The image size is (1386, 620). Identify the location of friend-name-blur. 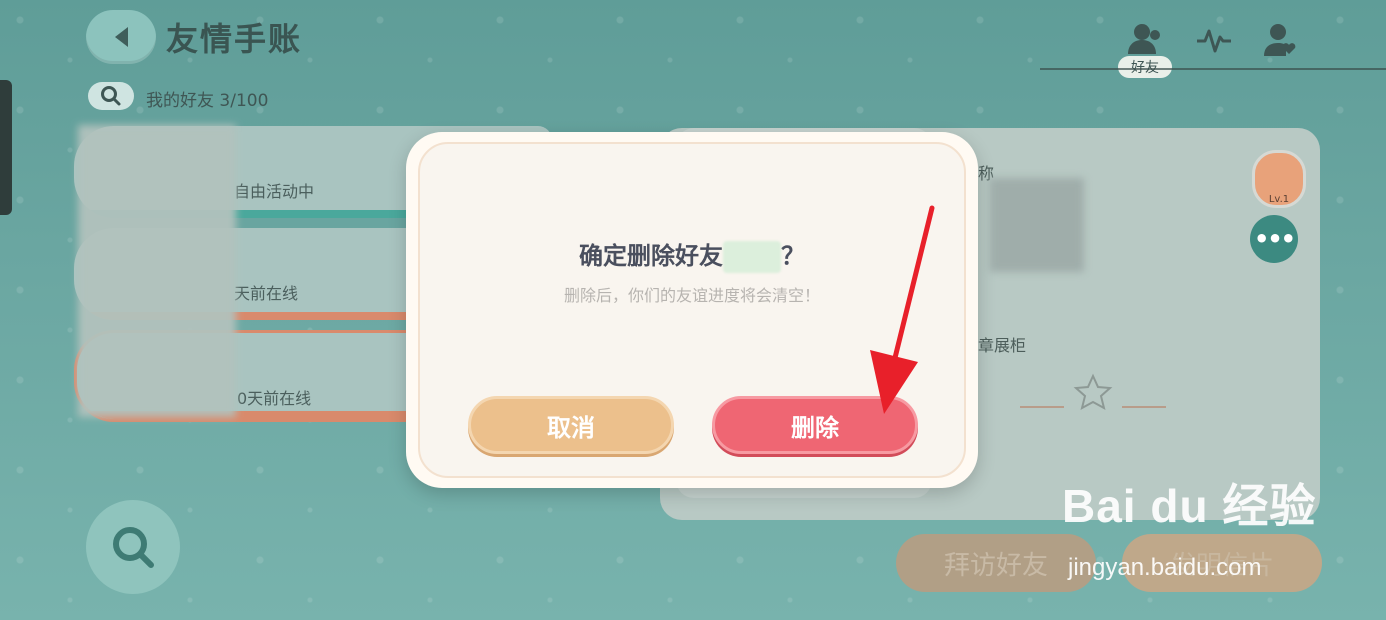
(752, 257).